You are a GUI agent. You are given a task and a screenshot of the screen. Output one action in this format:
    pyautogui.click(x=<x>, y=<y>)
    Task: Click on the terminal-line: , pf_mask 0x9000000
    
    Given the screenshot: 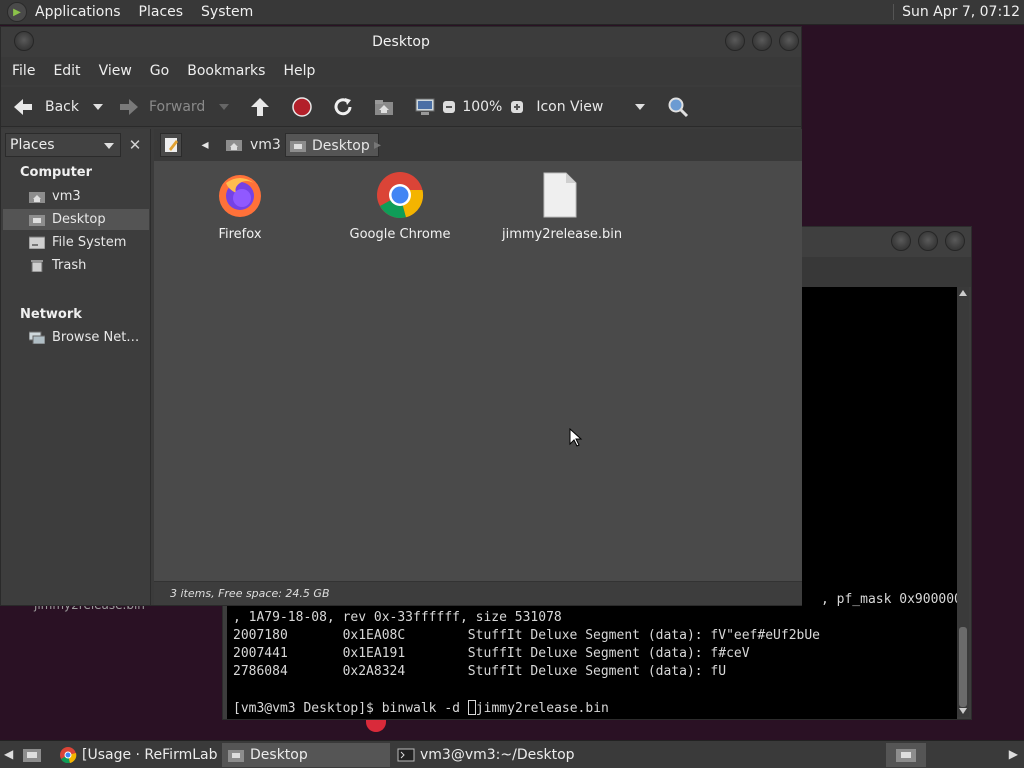 What is the action you would take?
    pyautogui.click(x=895, y=599)
    